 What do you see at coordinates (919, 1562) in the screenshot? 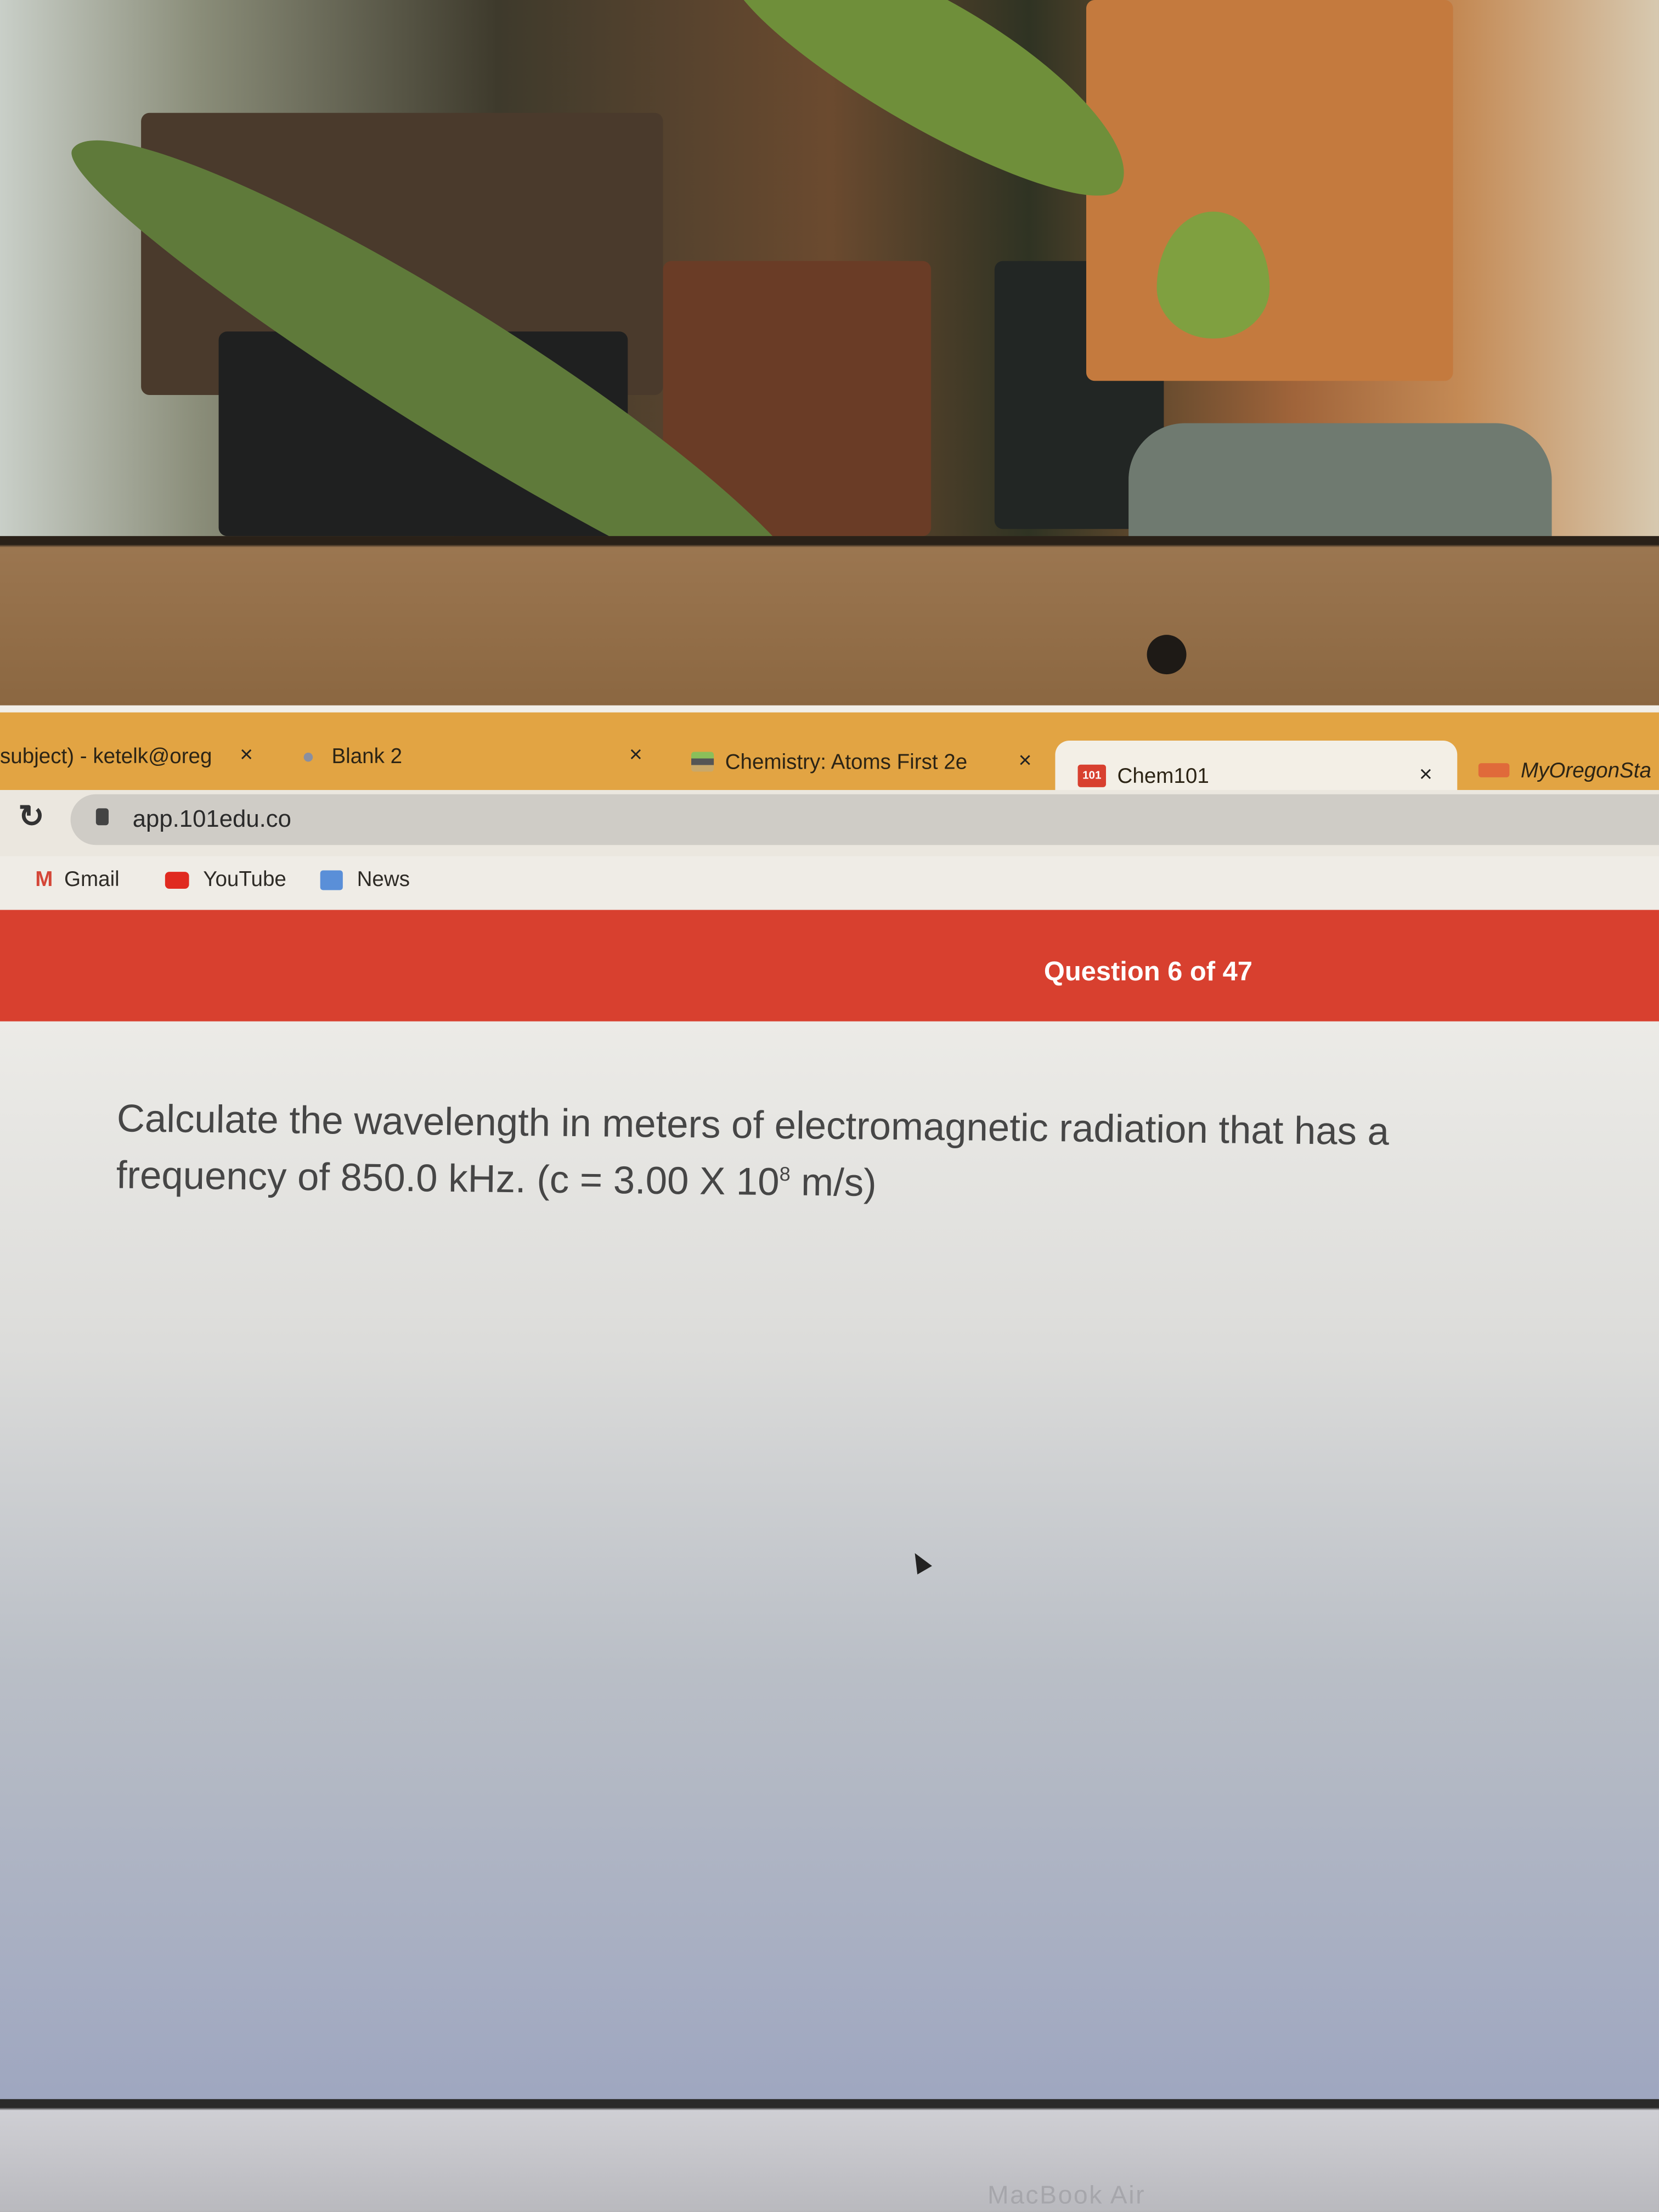
I see `mouse-cursor-icon` at bounding box center [919, 1562].